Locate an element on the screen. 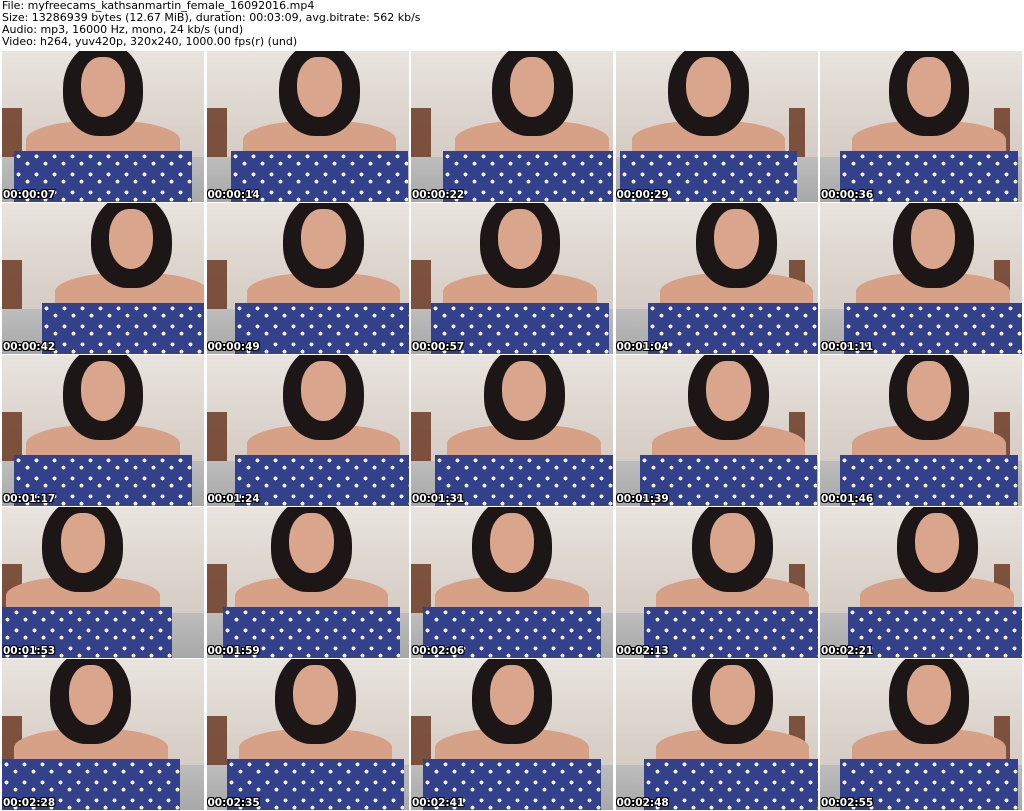  thumbnail-timestamp: 00:01:11 is located at coordinates (847, 347).